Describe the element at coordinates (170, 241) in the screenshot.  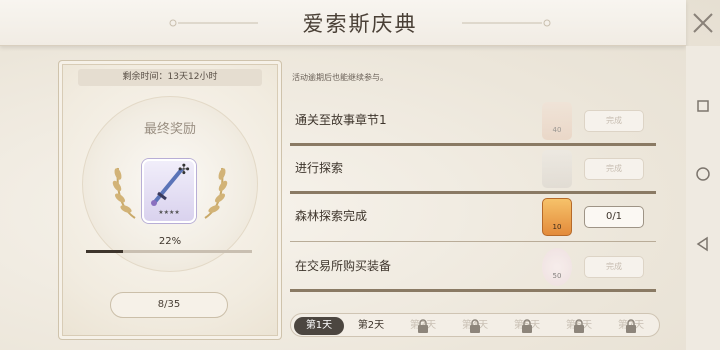
I see `progress-percent: 22%` at that location.